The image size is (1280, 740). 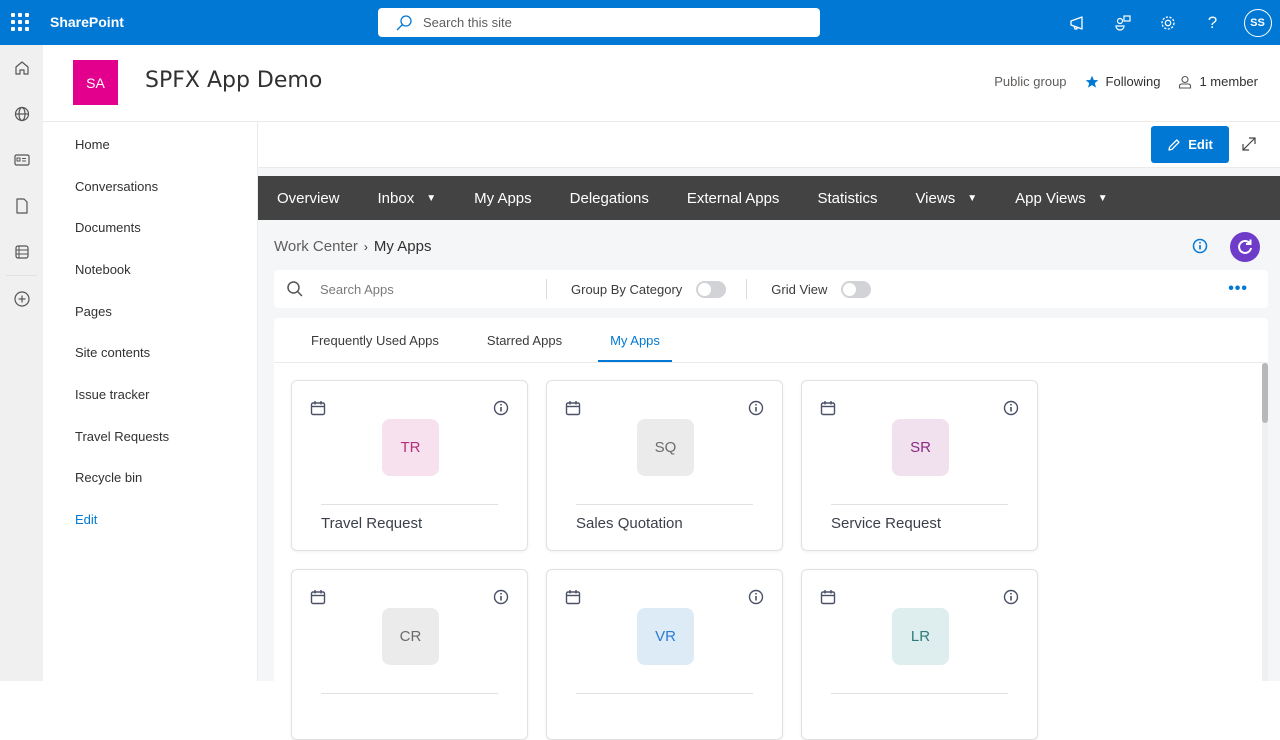 I want to click on expand-icon, so click(x=1249, y=144).